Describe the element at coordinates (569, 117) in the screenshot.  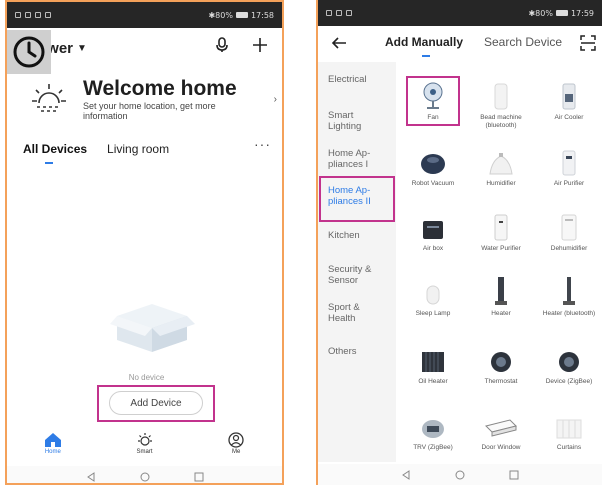
I see `device-name: Air Cooler` at that location.